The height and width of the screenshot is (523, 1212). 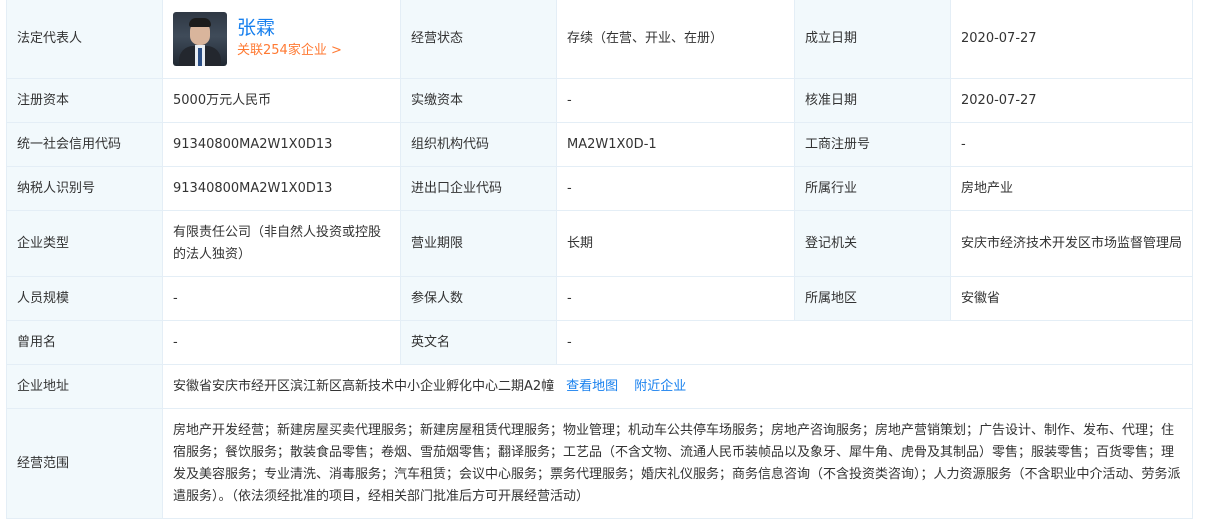 What do you see at coordinates (478, 243) in the screenshot?
I see `business-term-label: 营业期限` at bounding box center [478, 243].